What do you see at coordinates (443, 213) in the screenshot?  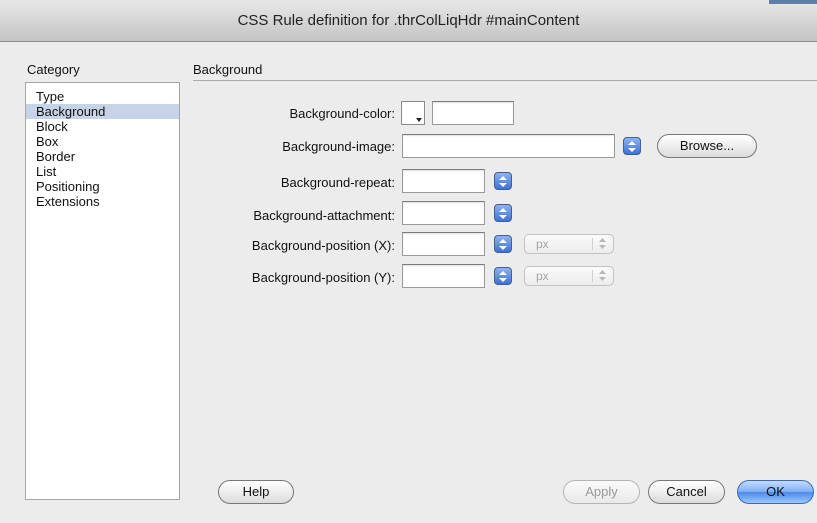 I see `background-attachment-field` at bounding box center [443, 213].